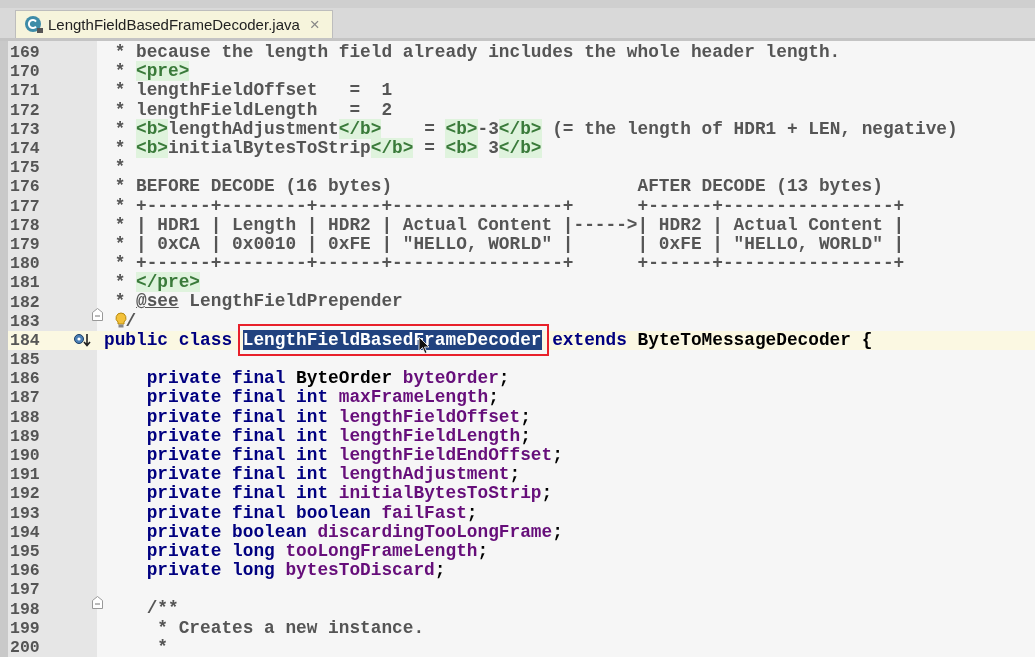 The width and height of the screenshot is (1035, 657). What do you see at coordinates (120, 320) in the screenshot?
I see `light-bulb-icon` at bounding box center [120, 320].